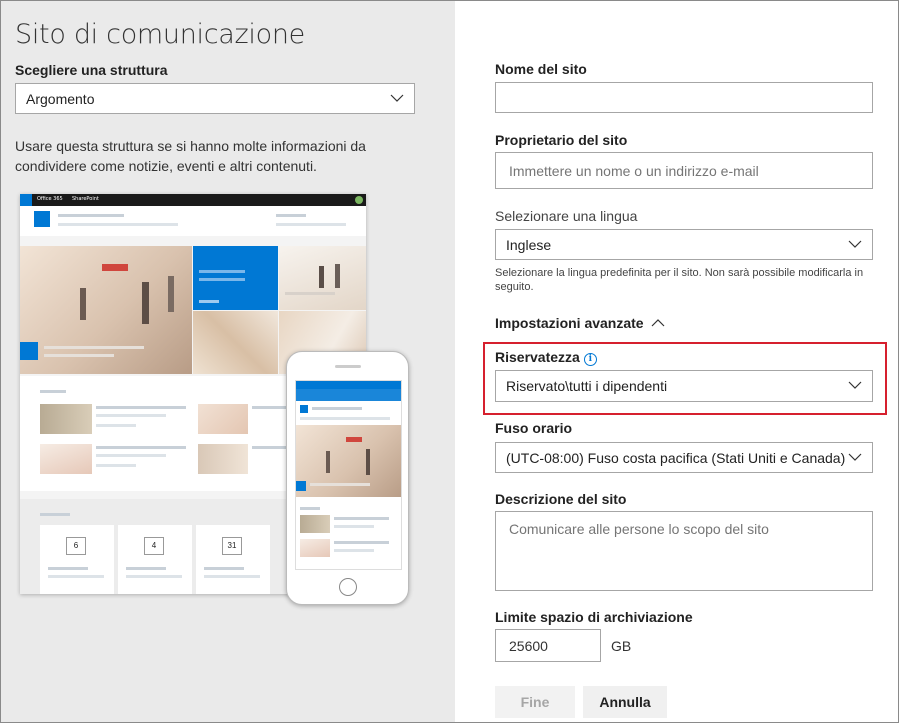 This screenshot has height=723, width=899. What do you see at coordinates (541, 69) in the screenshot?
I see `site-name-label: Nome del sito` at bounding box center [541, 69].